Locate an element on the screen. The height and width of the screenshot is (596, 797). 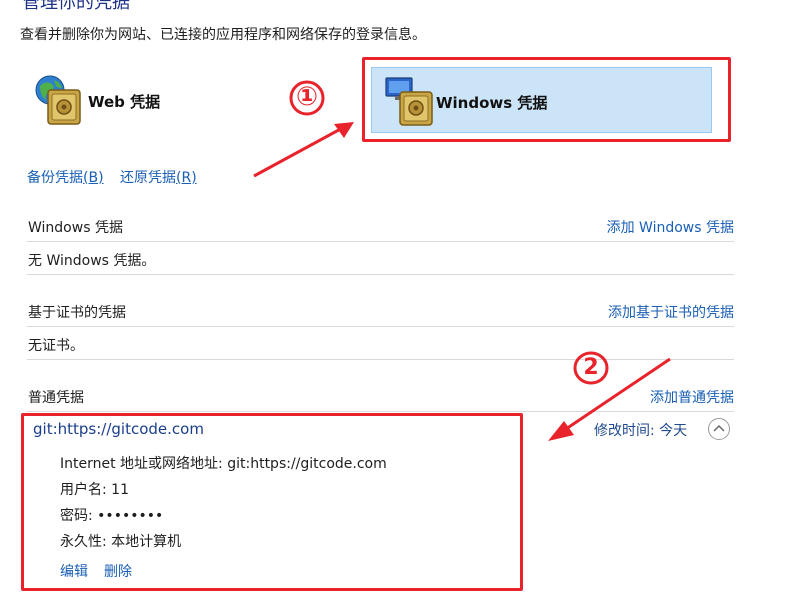
windows-credentials-heading: Windows 凭据 is located at coordinates (75, 228).